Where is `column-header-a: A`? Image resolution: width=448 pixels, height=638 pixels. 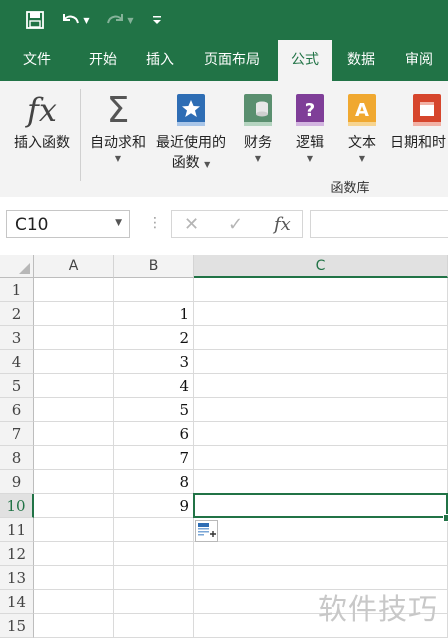 column-header-a: A is located at coordinates (74, 266).